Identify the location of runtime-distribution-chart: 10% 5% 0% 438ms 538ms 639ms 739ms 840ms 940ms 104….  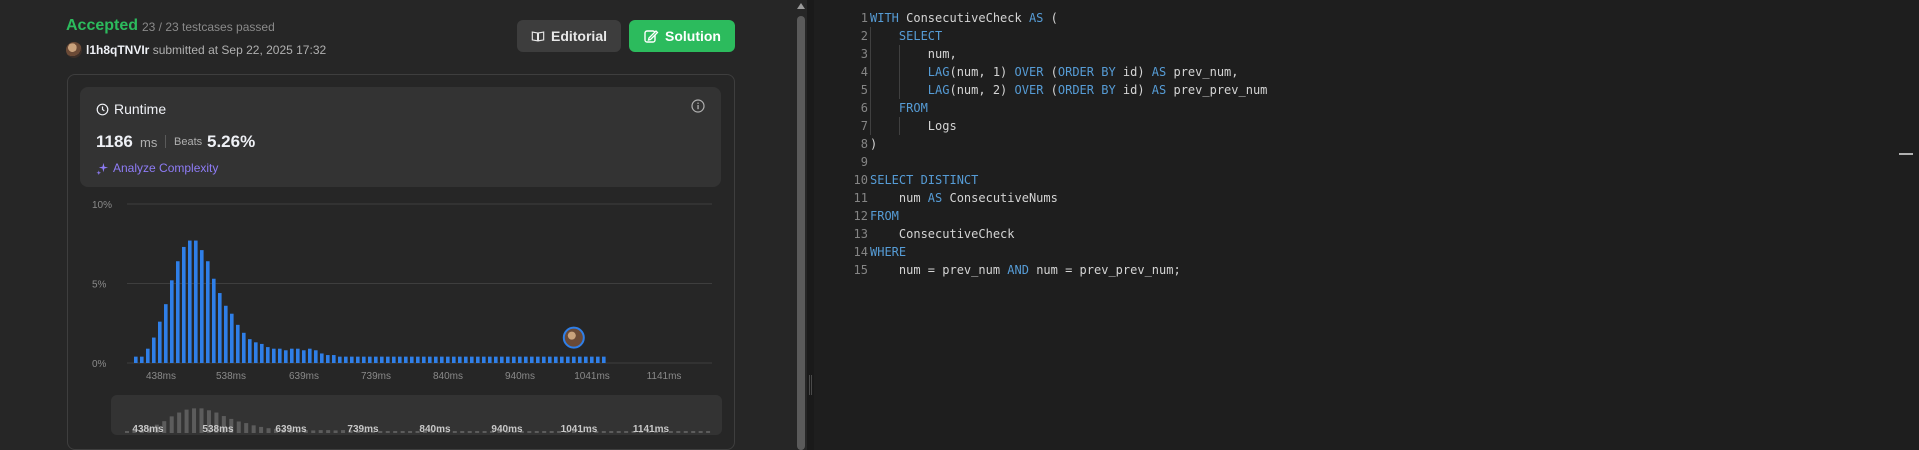
(405, 290).